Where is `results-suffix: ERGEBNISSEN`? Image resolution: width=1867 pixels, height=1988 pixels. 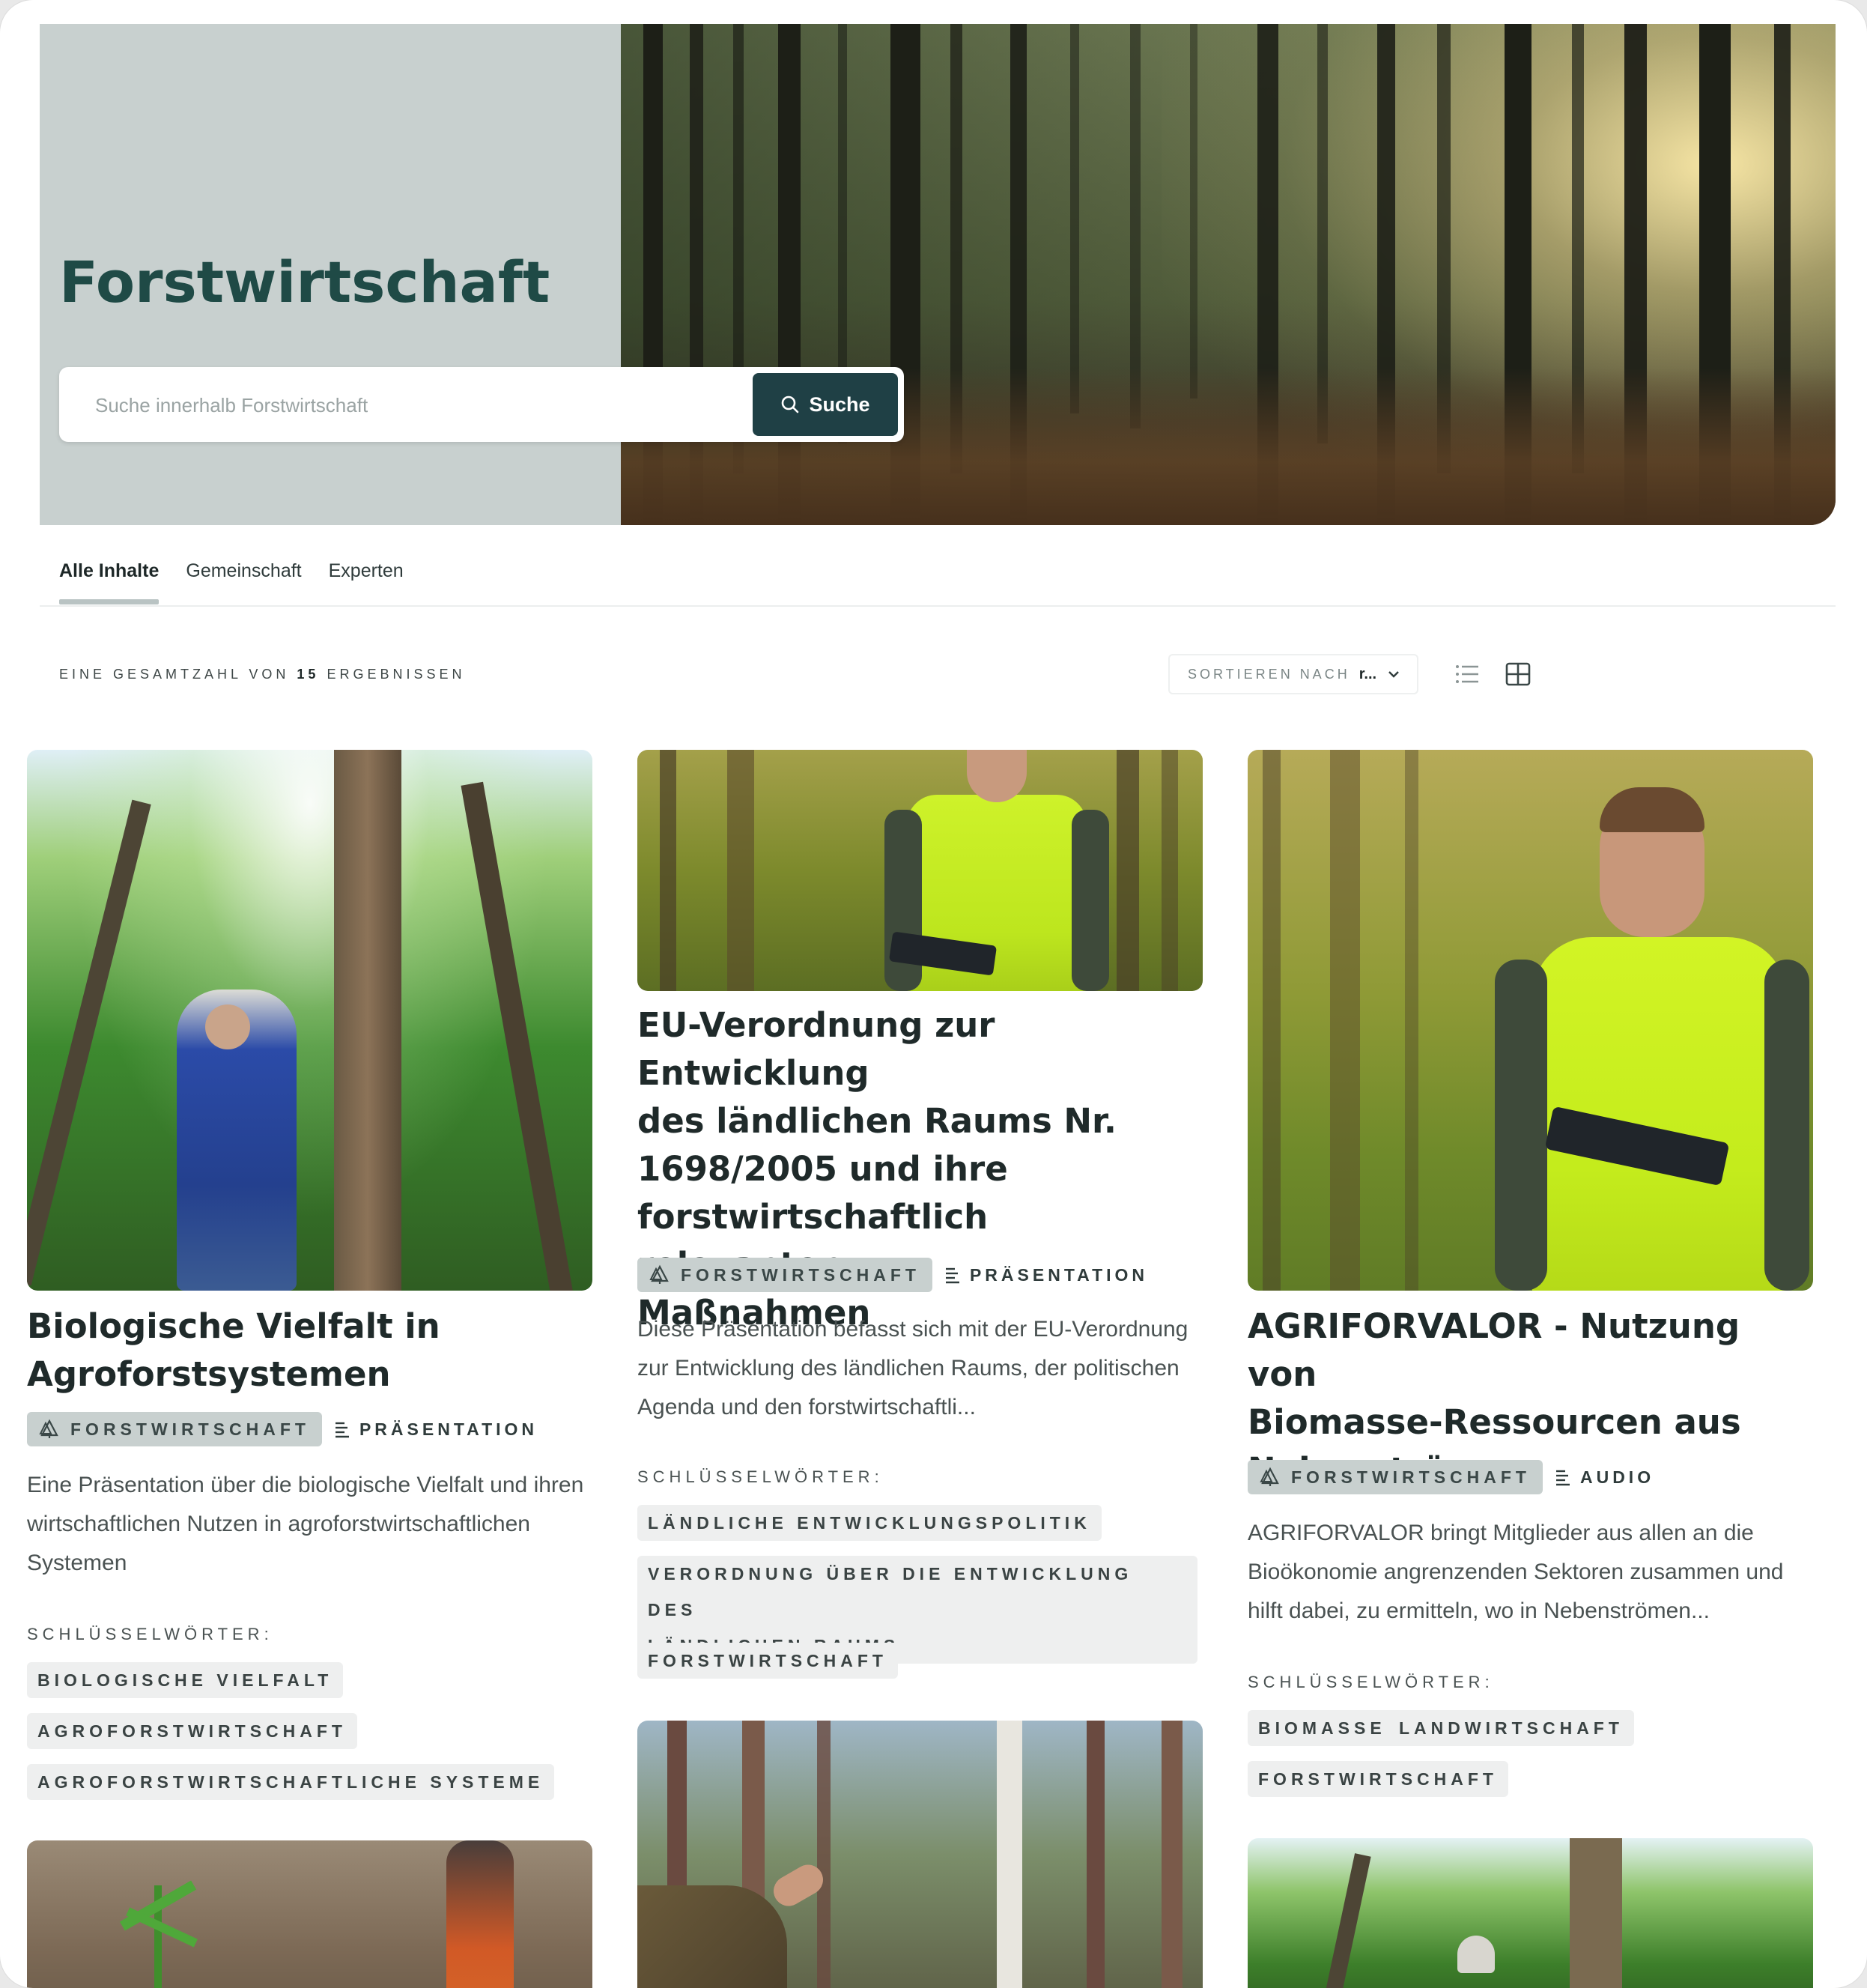
results-suffix: ERGEBNISSEN is located at coordinates (396, 674).